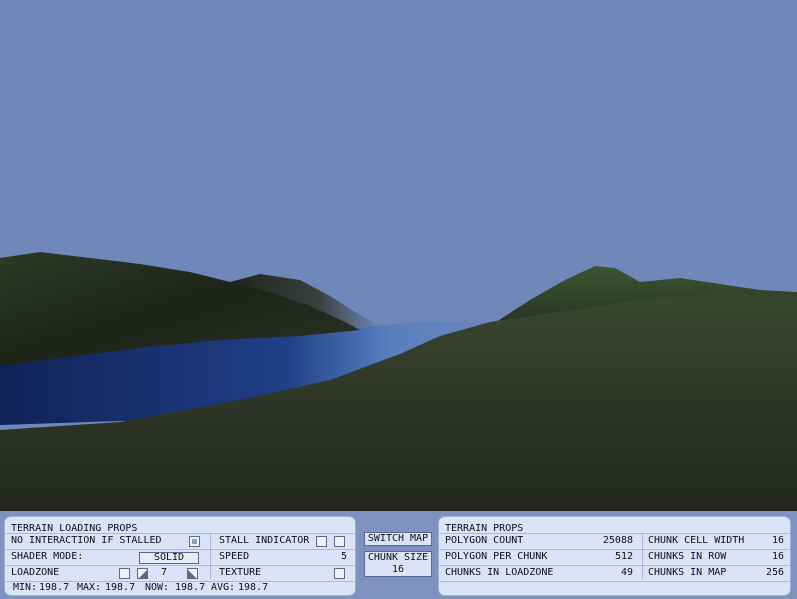  I want to click on texture-row: TEXTURE, so click(282, 573).